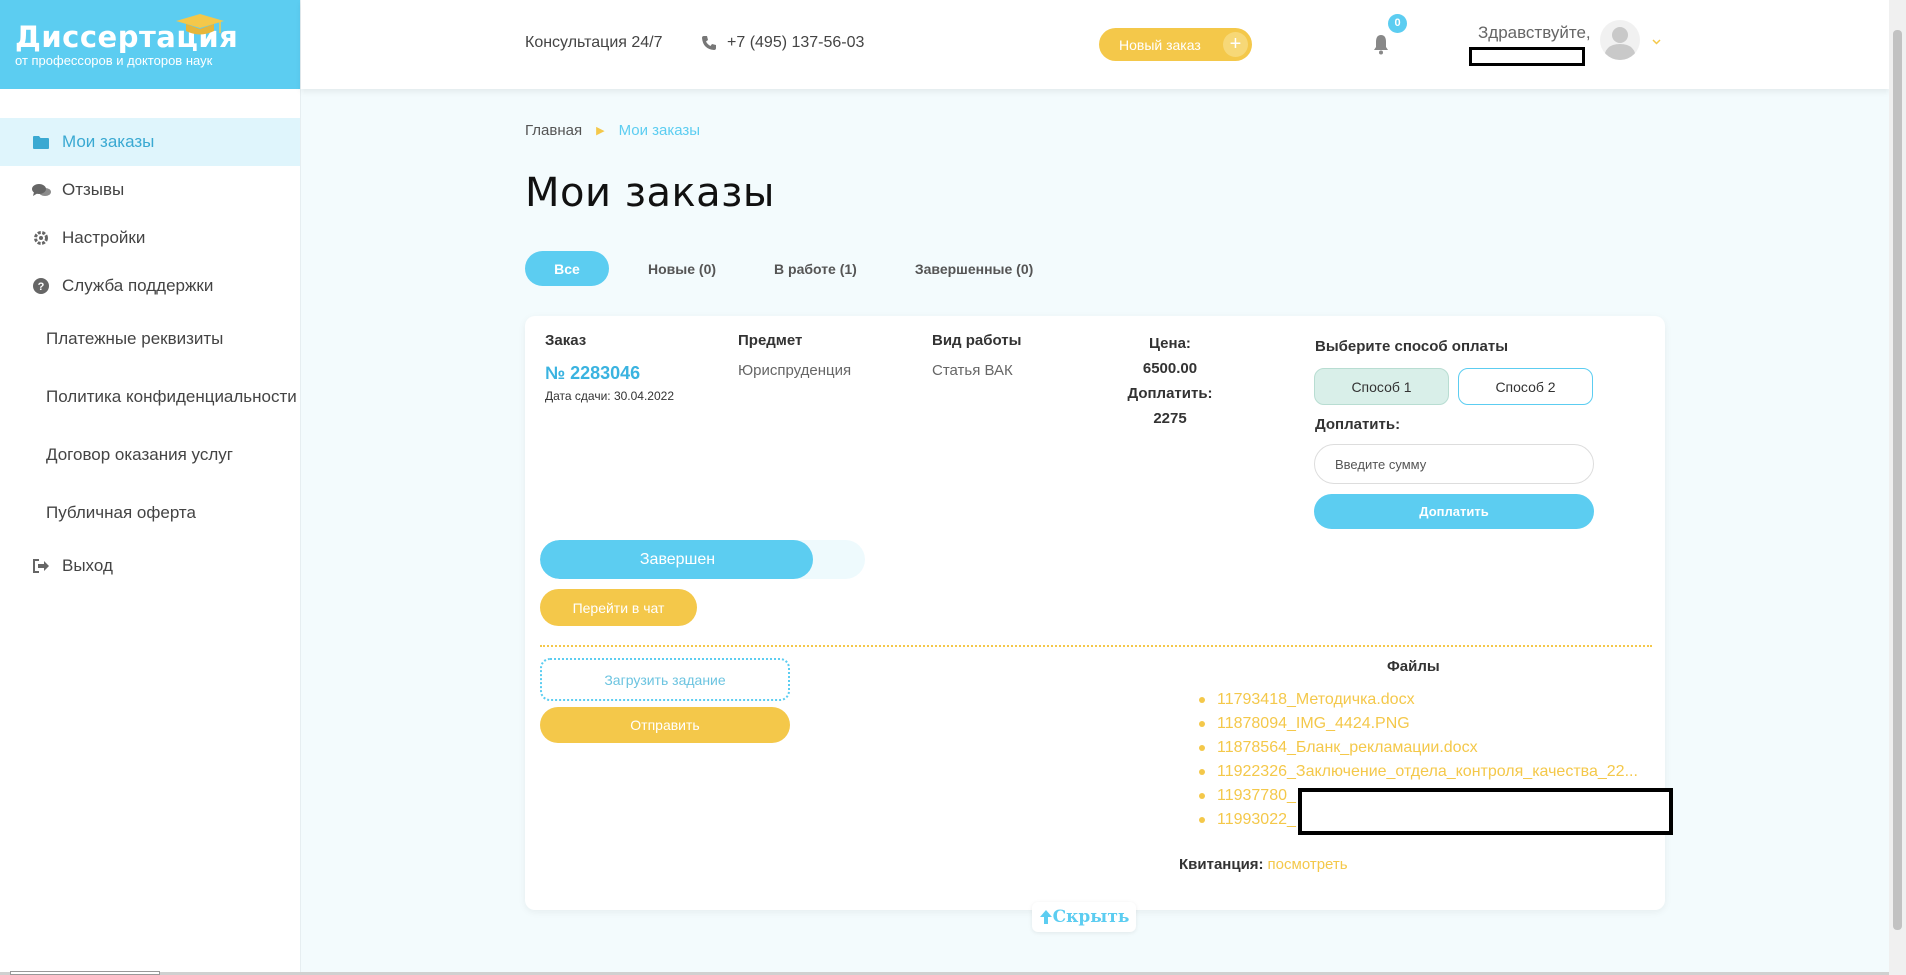 This screenshot has height=975, width=1906. I want to click on file-link: 11878564_Бланк_рекламации.docx, so click(1419, 748).